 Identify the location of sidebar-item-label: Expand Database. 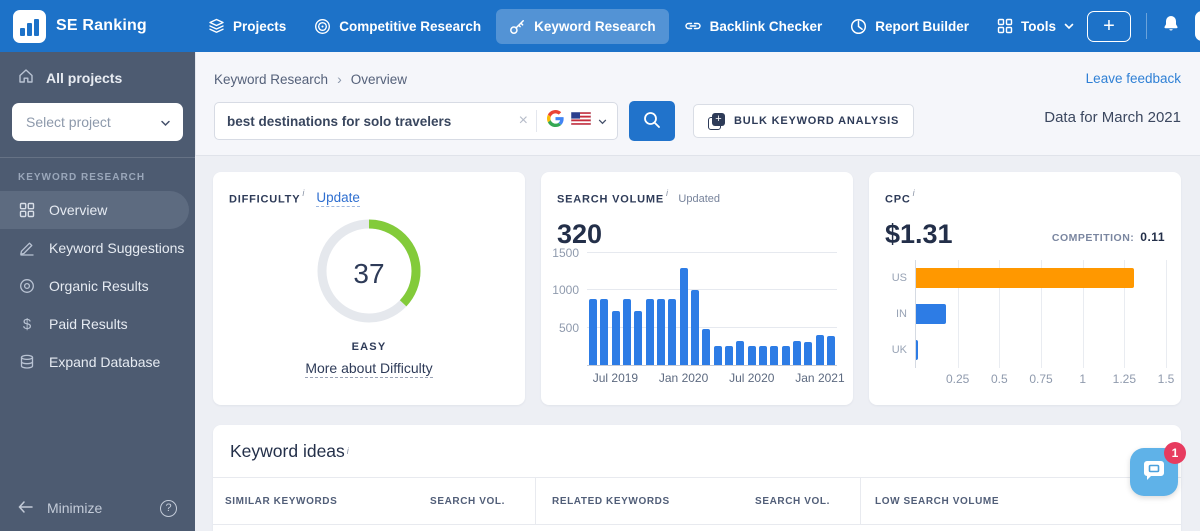
(105, 362).